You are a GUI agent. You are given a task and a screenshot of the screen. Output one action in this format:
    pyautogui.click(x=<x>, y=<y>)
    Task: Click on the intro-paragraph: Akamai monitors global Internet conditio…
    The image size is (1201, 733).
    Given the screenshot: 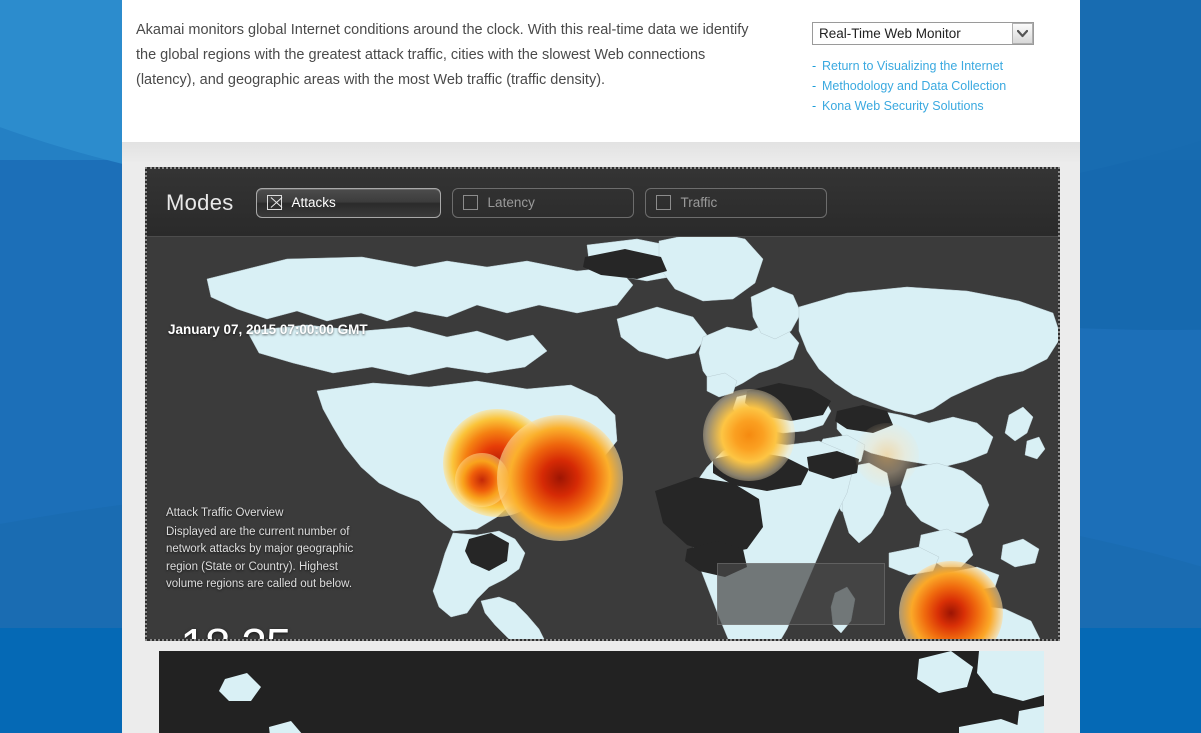 What is the action you would take?
    pyautogui.click(x=442, y=55)
    